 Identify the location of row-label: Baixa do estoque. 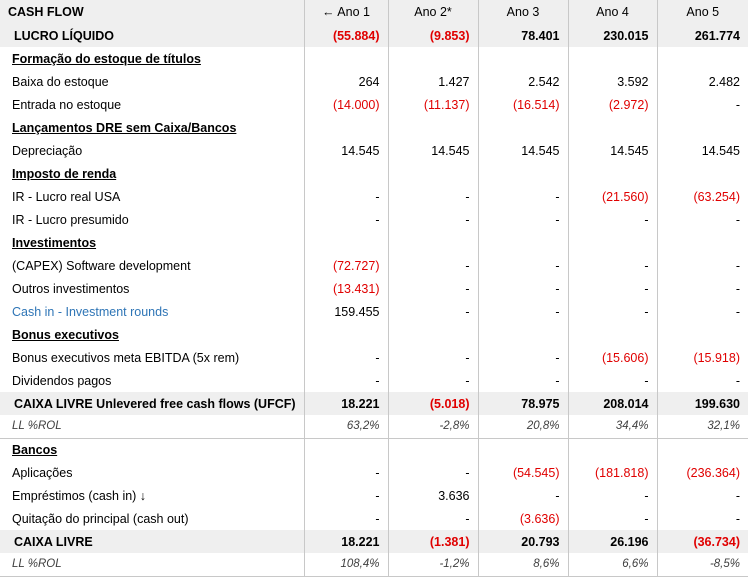
(60, 81).